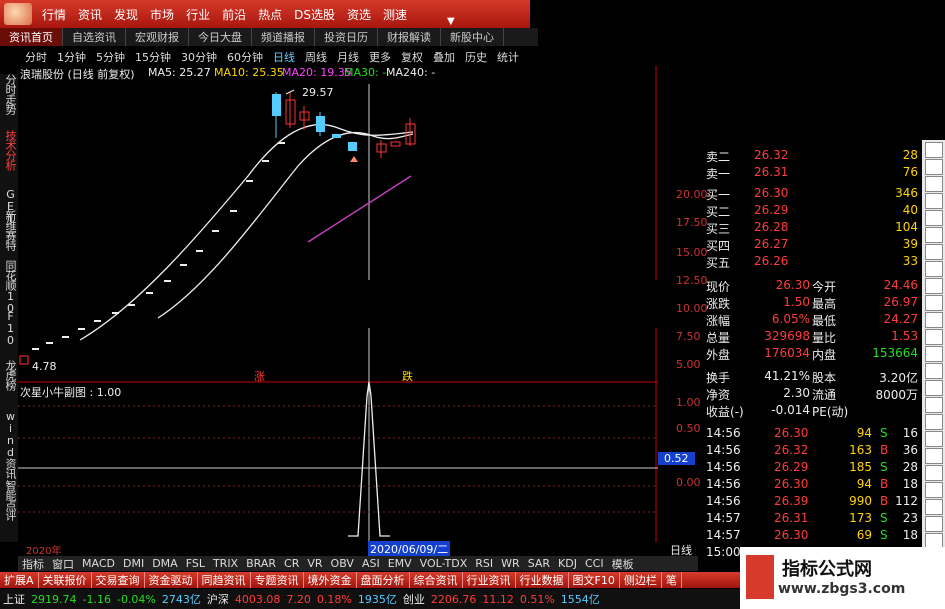 Image resolution: width=945 pixels, height=609 pixels. I want to click on bottom-link: 关联报价, so click(65, 580).